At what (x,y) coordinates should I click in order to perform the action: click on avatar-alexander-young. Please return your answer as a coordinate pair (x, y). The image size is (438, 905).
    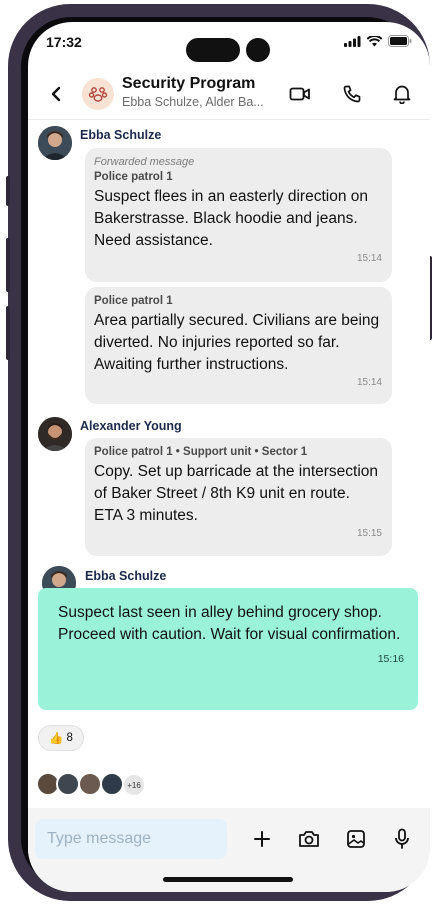
    Looking at the image, I should click on (55, 434).